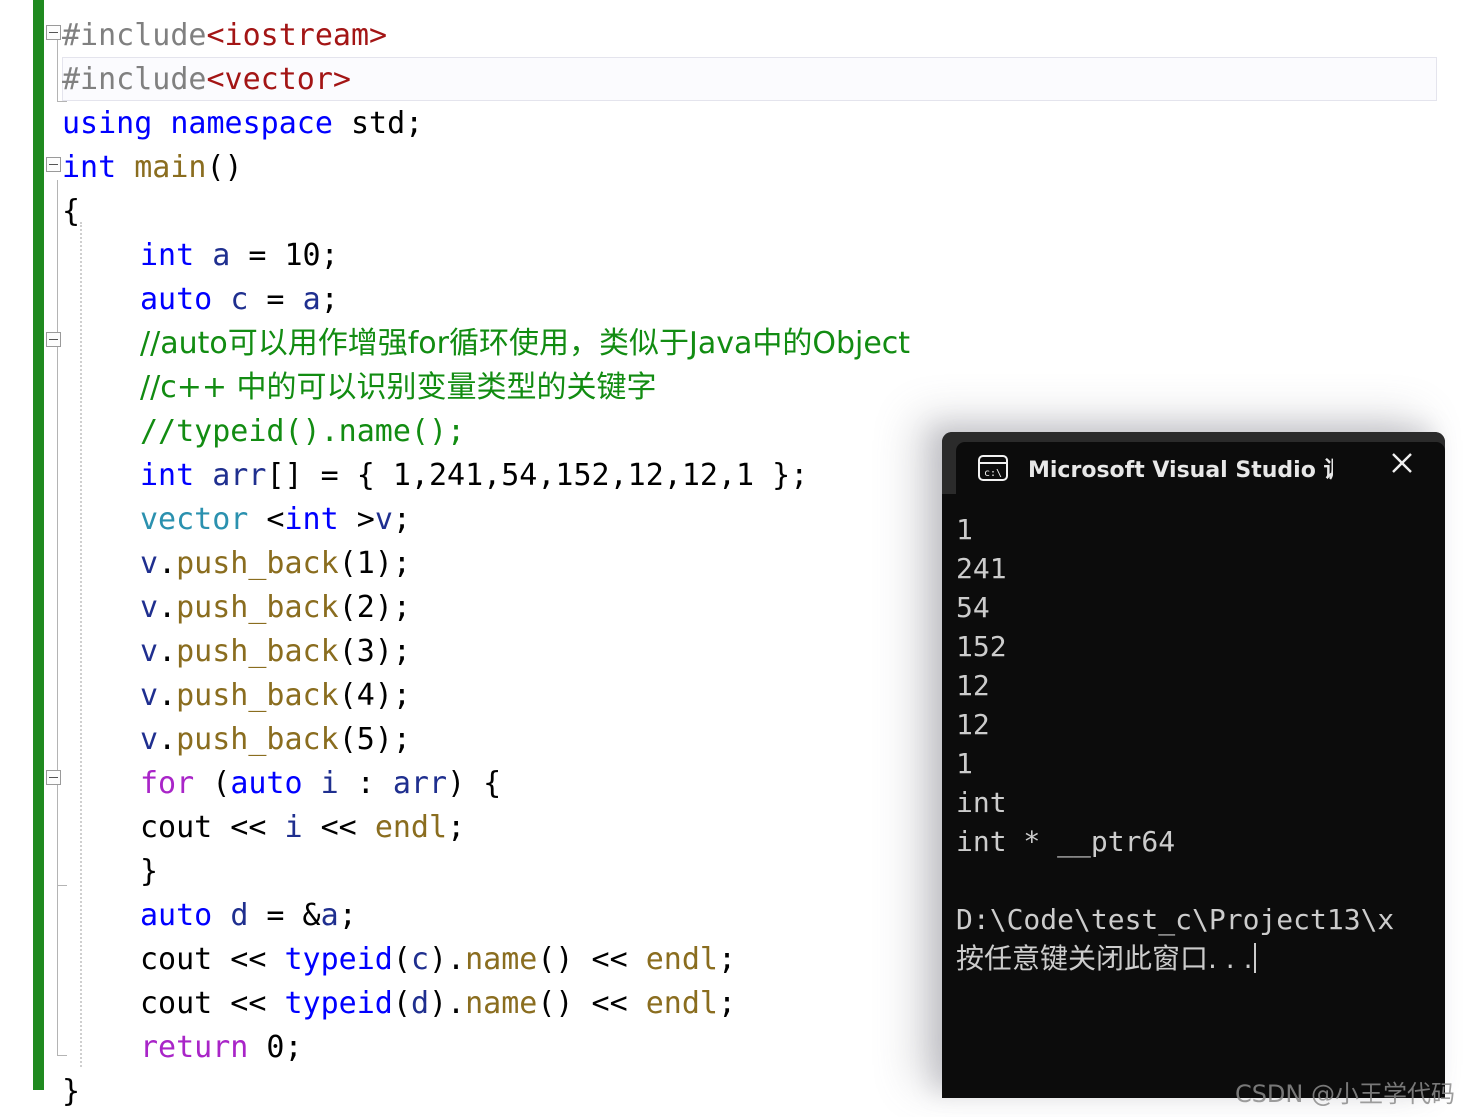  What do you see at coordinates (57, 617) in the screenshot?
I see `outline-rail-main` at bounding box center [57, 617].